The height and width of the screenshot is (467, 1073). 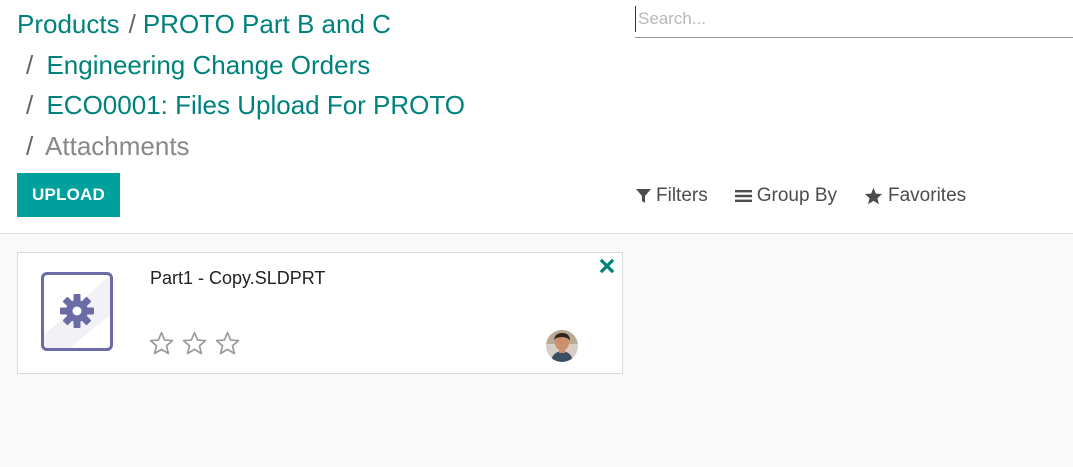 I want to click on gear-icon, so click(x=77, y=311).